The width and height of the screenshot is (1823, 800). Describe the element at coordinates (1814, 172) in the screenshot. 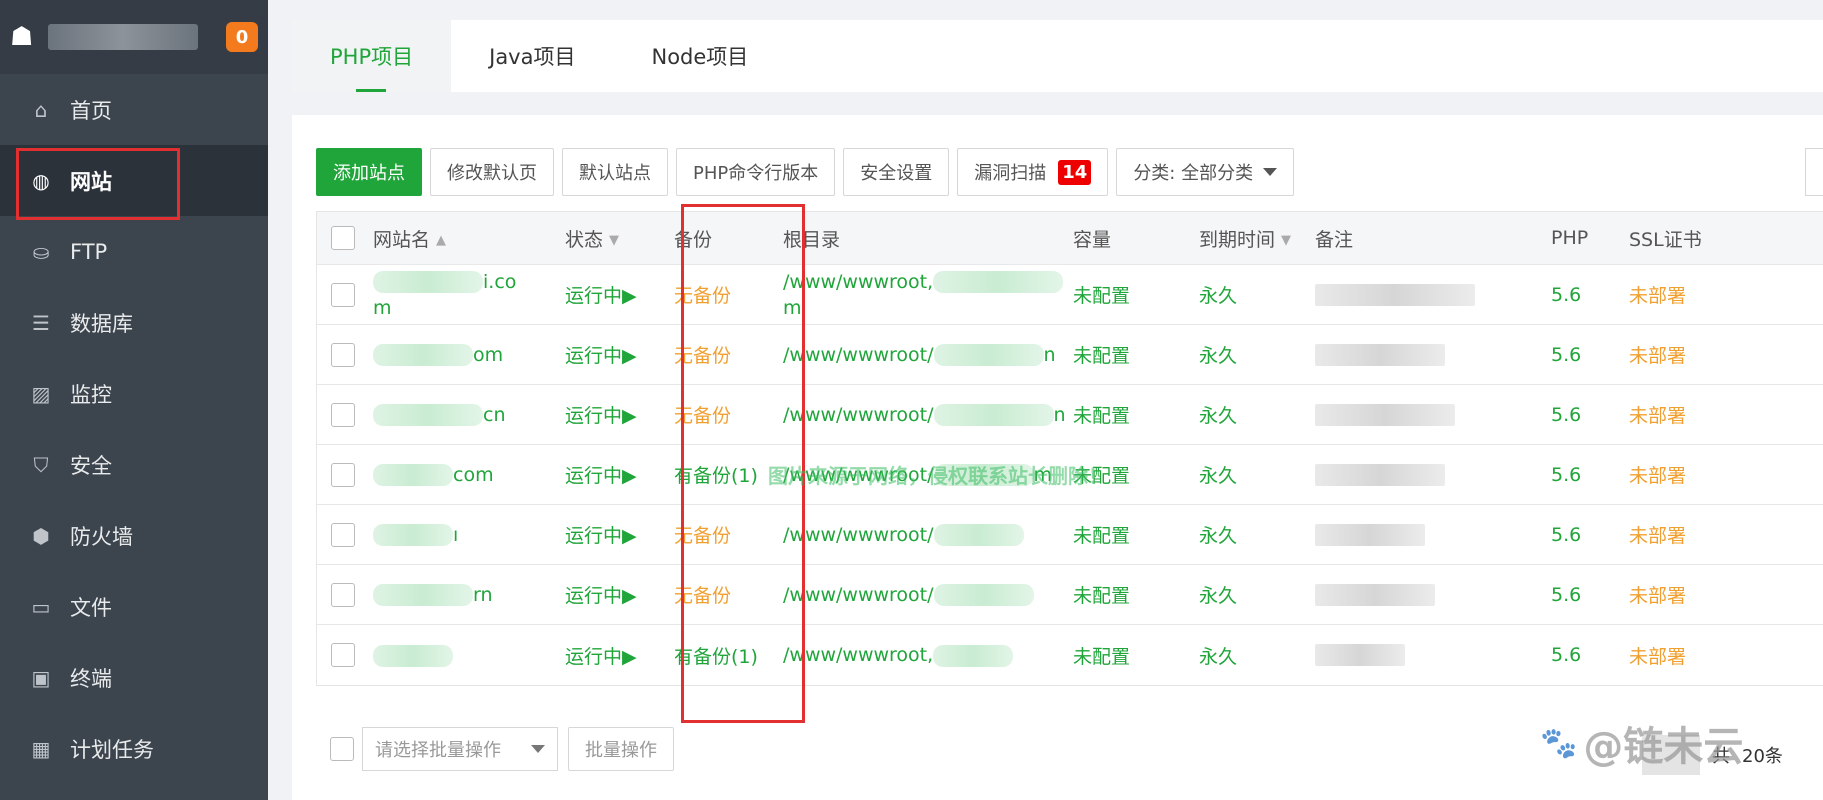

I see `search-box-edge` at that location.